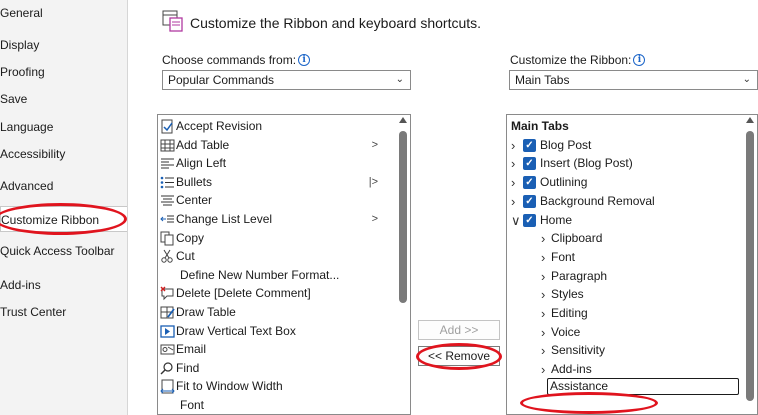 The width and height of the screenshot is (758, 415). I want to click on command-label: Accept Revision, so click(219, 126).